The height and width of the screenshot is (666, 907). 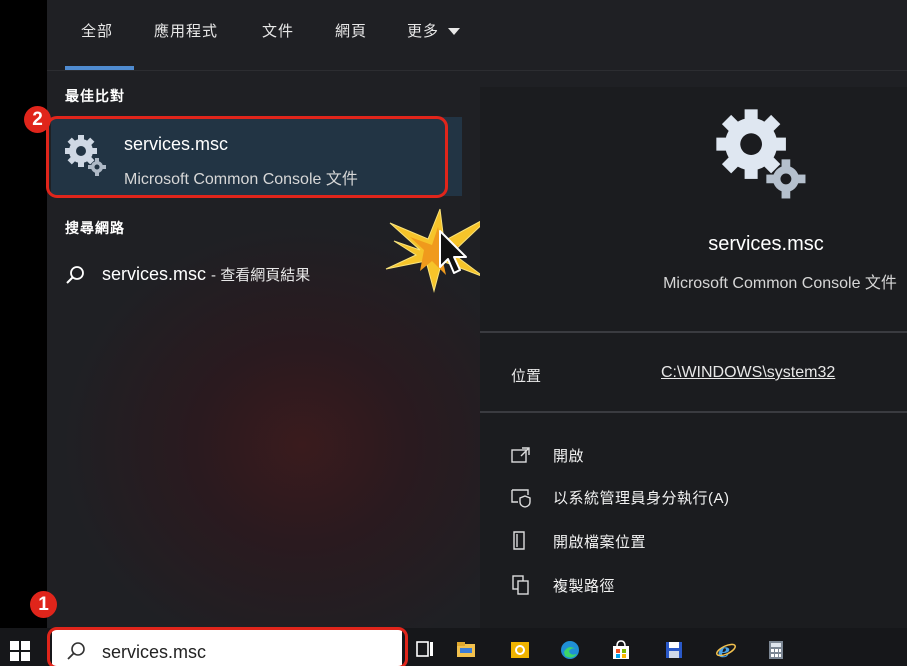 I want to click on internet-explorer-icon: e, so click(x=726, y=650).